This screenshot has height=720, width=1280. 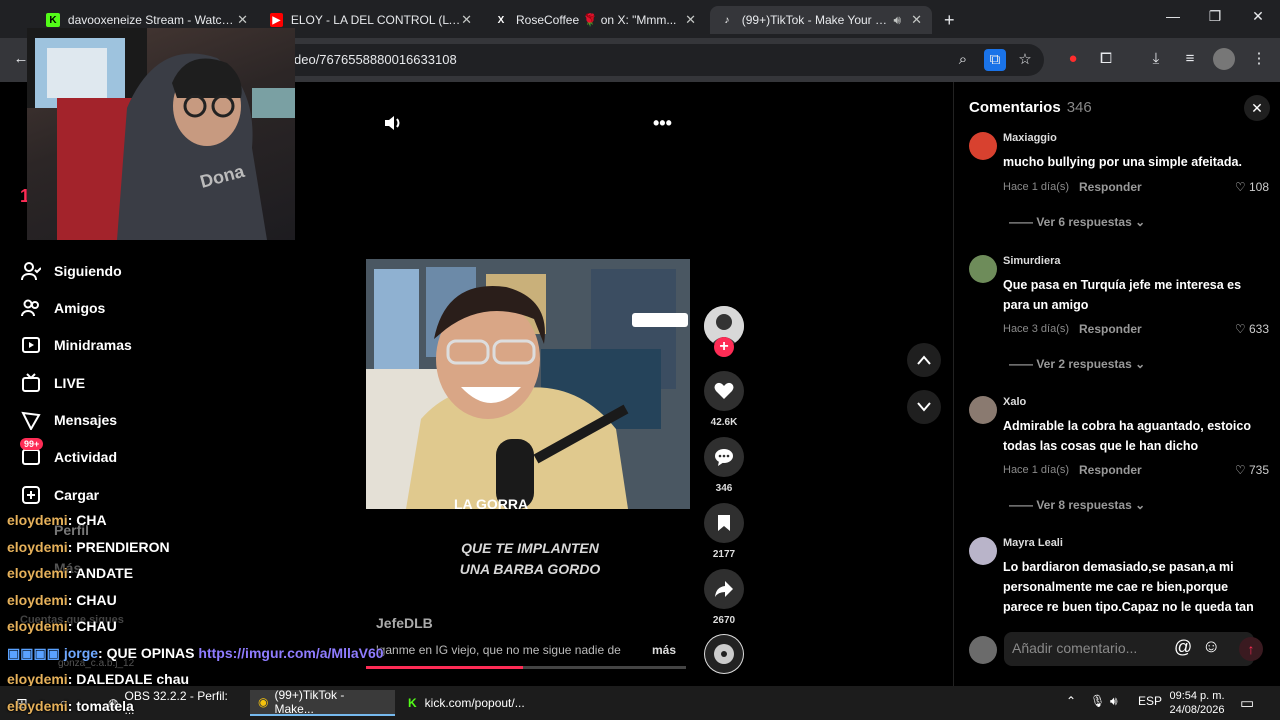 I want to click on comment-username: Simurdiera, so click(x=1031, y=261).